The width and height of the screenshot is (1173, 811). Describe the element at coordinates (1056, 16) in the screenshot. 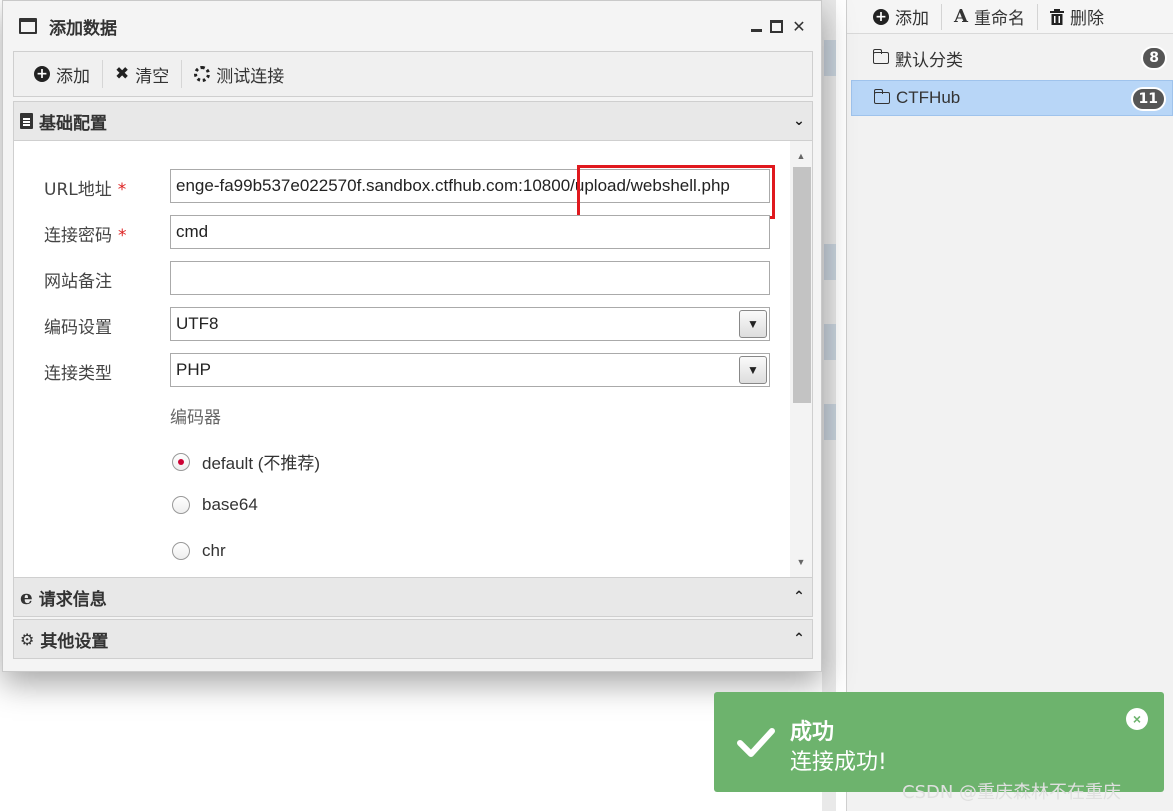

I see `trash-icon` at that location.